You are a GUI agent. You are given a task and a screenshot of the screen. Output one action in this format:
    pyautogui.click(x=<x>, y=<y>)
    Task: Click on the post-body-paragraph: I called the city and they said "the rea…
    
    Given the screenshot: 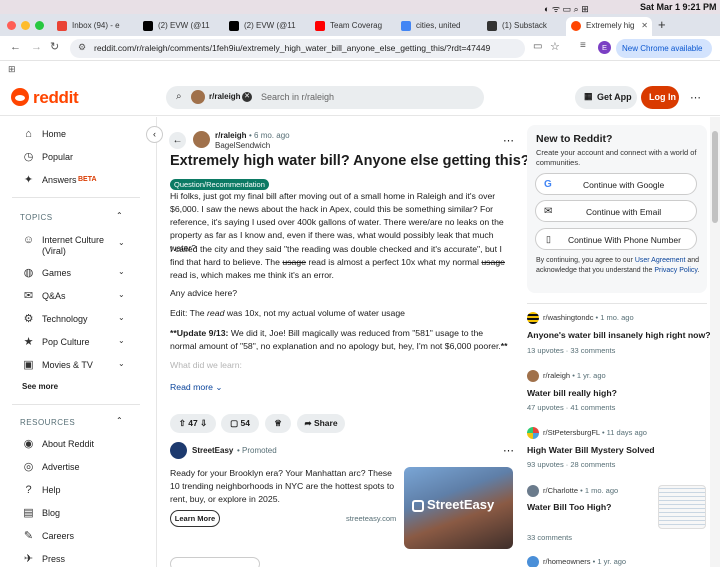 What is the action you would take?
    pyautogui.click(x=340, y=262)
    